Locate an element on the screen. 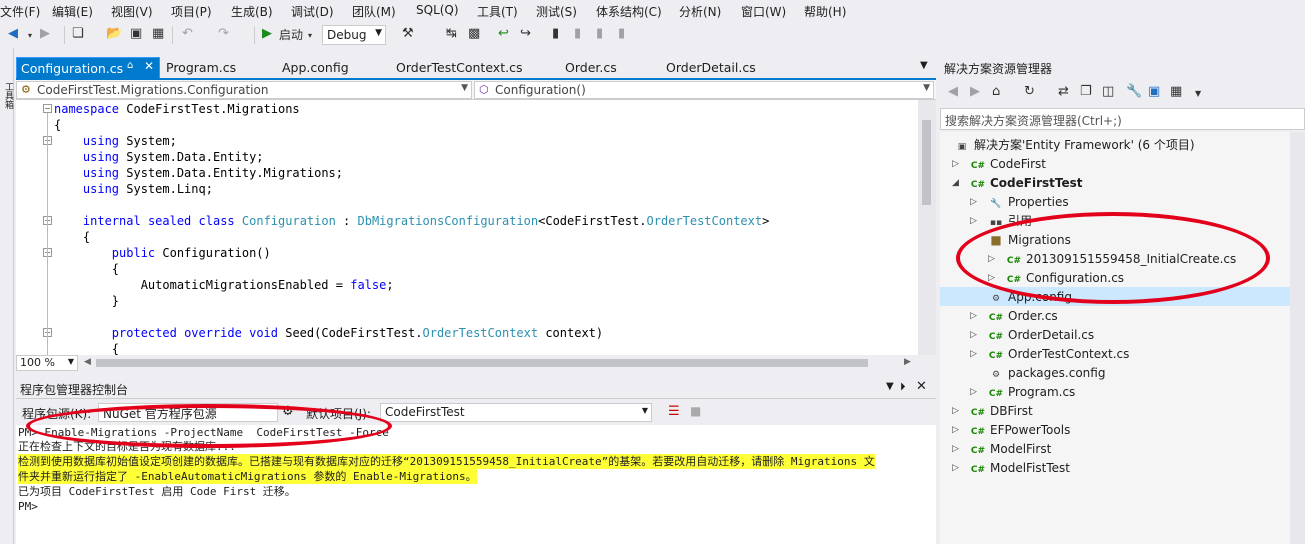  tree-node-program: ▷ C# Program.cs is located at coordinates (1022, 392).